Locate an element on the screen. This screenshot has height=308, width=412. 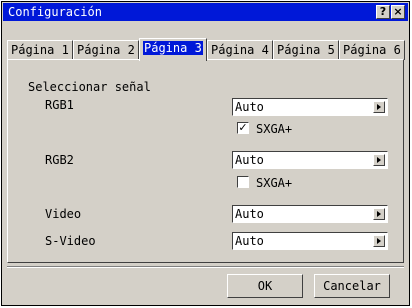
rgb1-sxga-label: SXGA+ is located at coordinates (274, 129).